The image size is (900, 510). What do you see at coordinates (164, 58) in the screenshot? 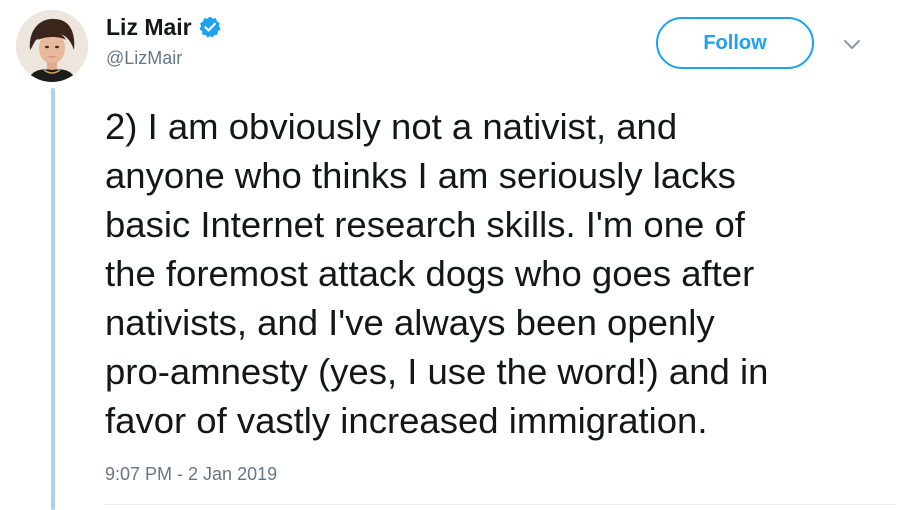
I see `author-handle: @LizMair` at bounding box center [164, 58].